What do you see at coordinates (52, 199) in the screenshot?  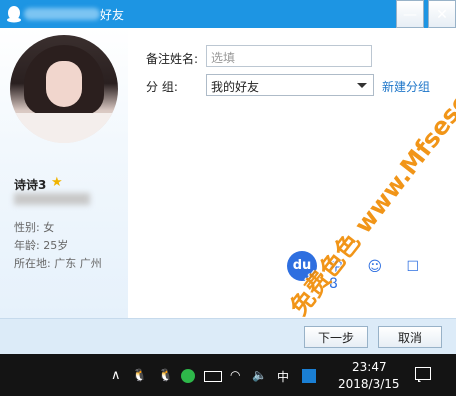 I see `blurred-account-number` at bounding box center [52, 199].